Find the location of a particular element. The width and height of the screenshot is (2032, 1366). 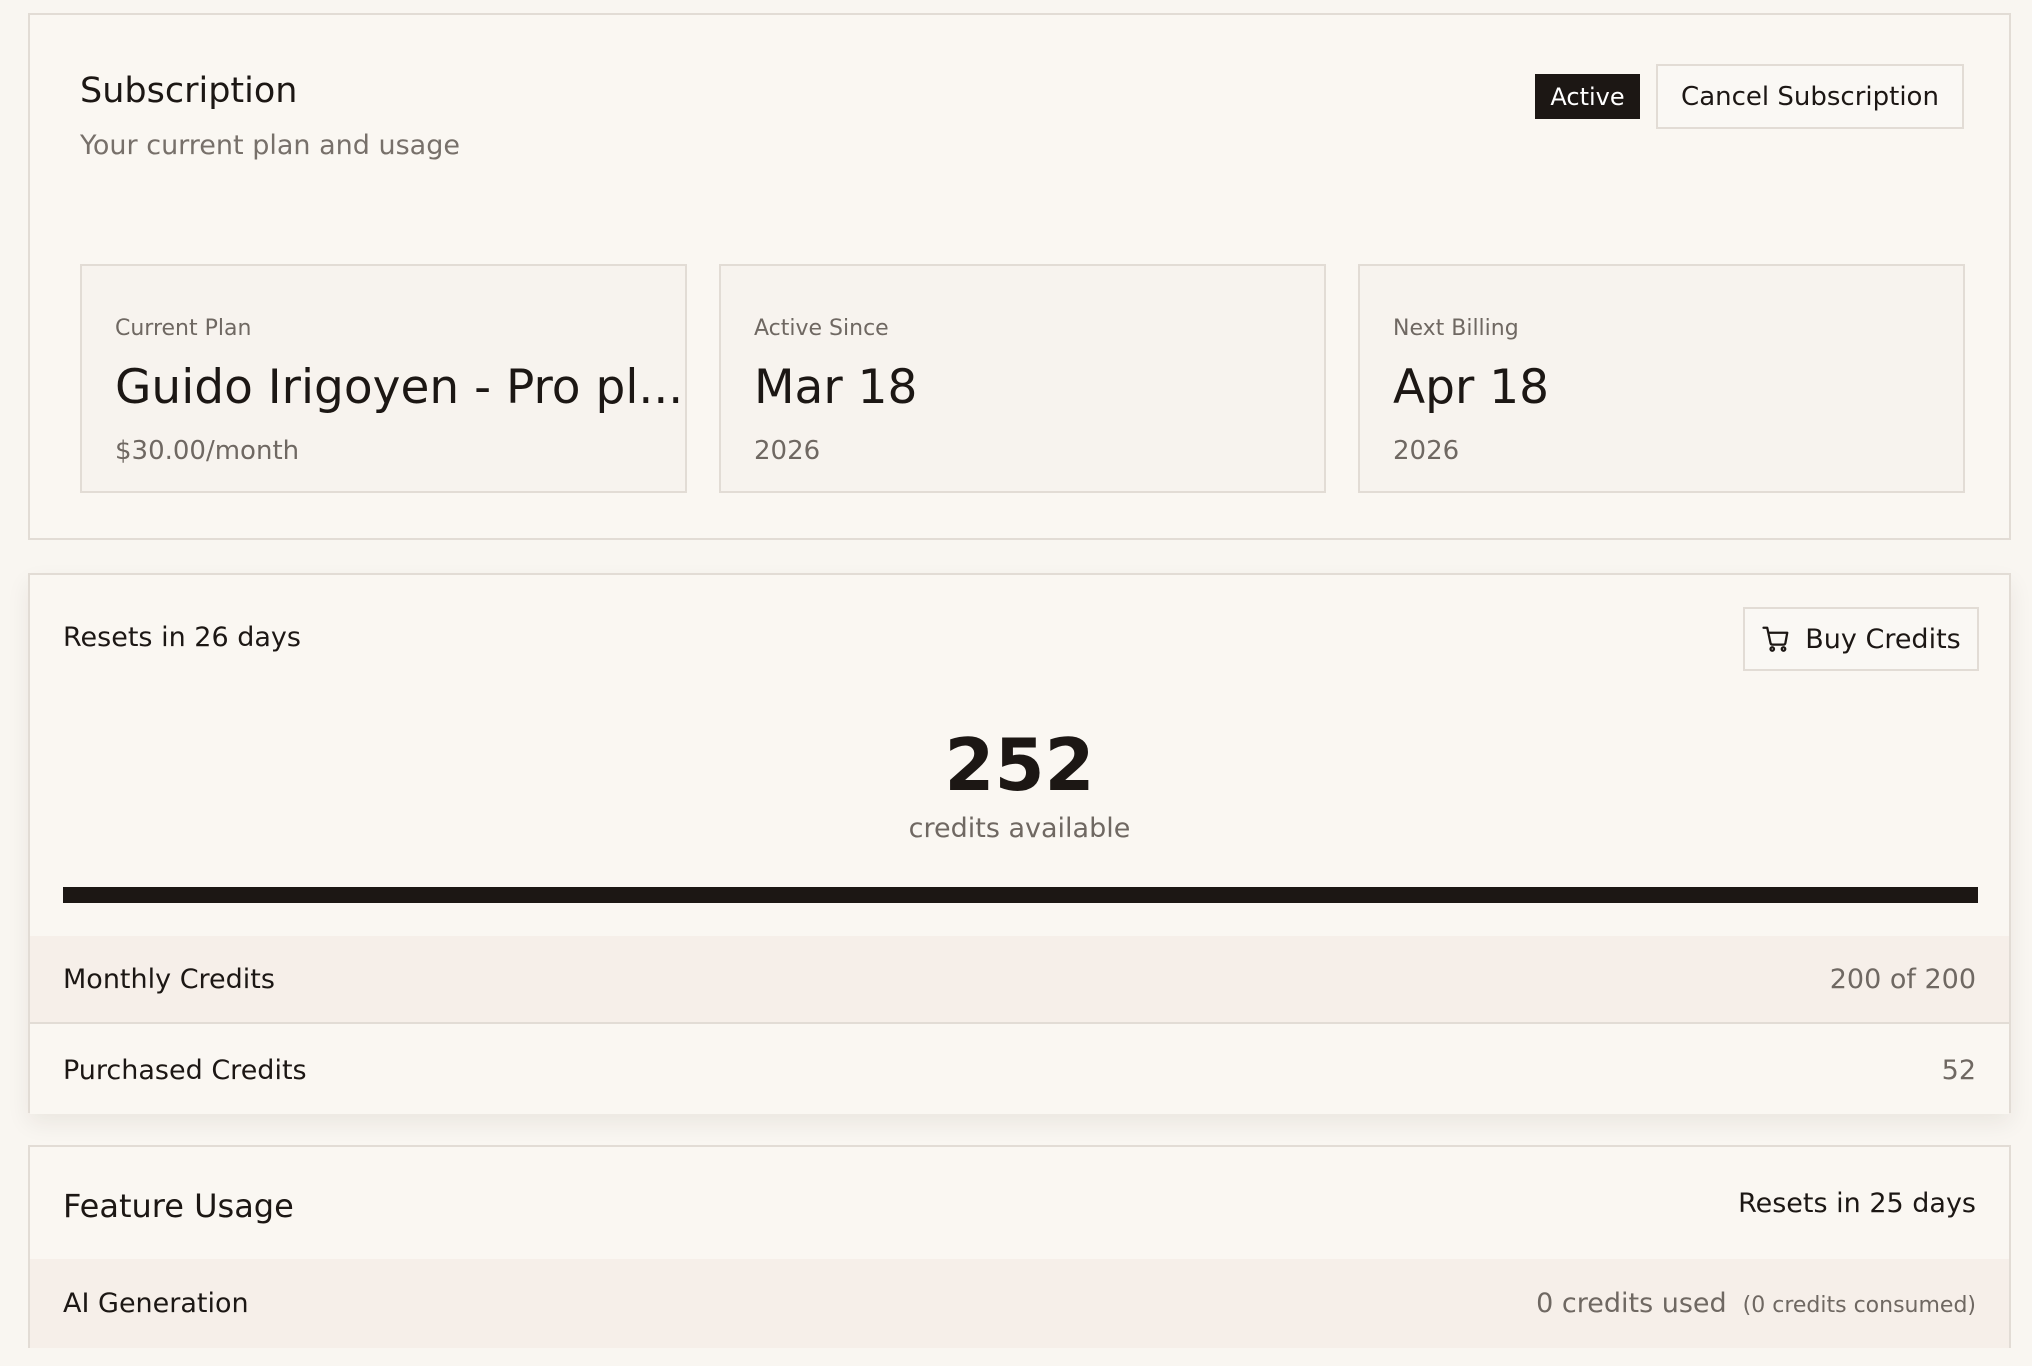

feature-reset-text: Resets in 25 days is located at coordinates (1857, 1203).